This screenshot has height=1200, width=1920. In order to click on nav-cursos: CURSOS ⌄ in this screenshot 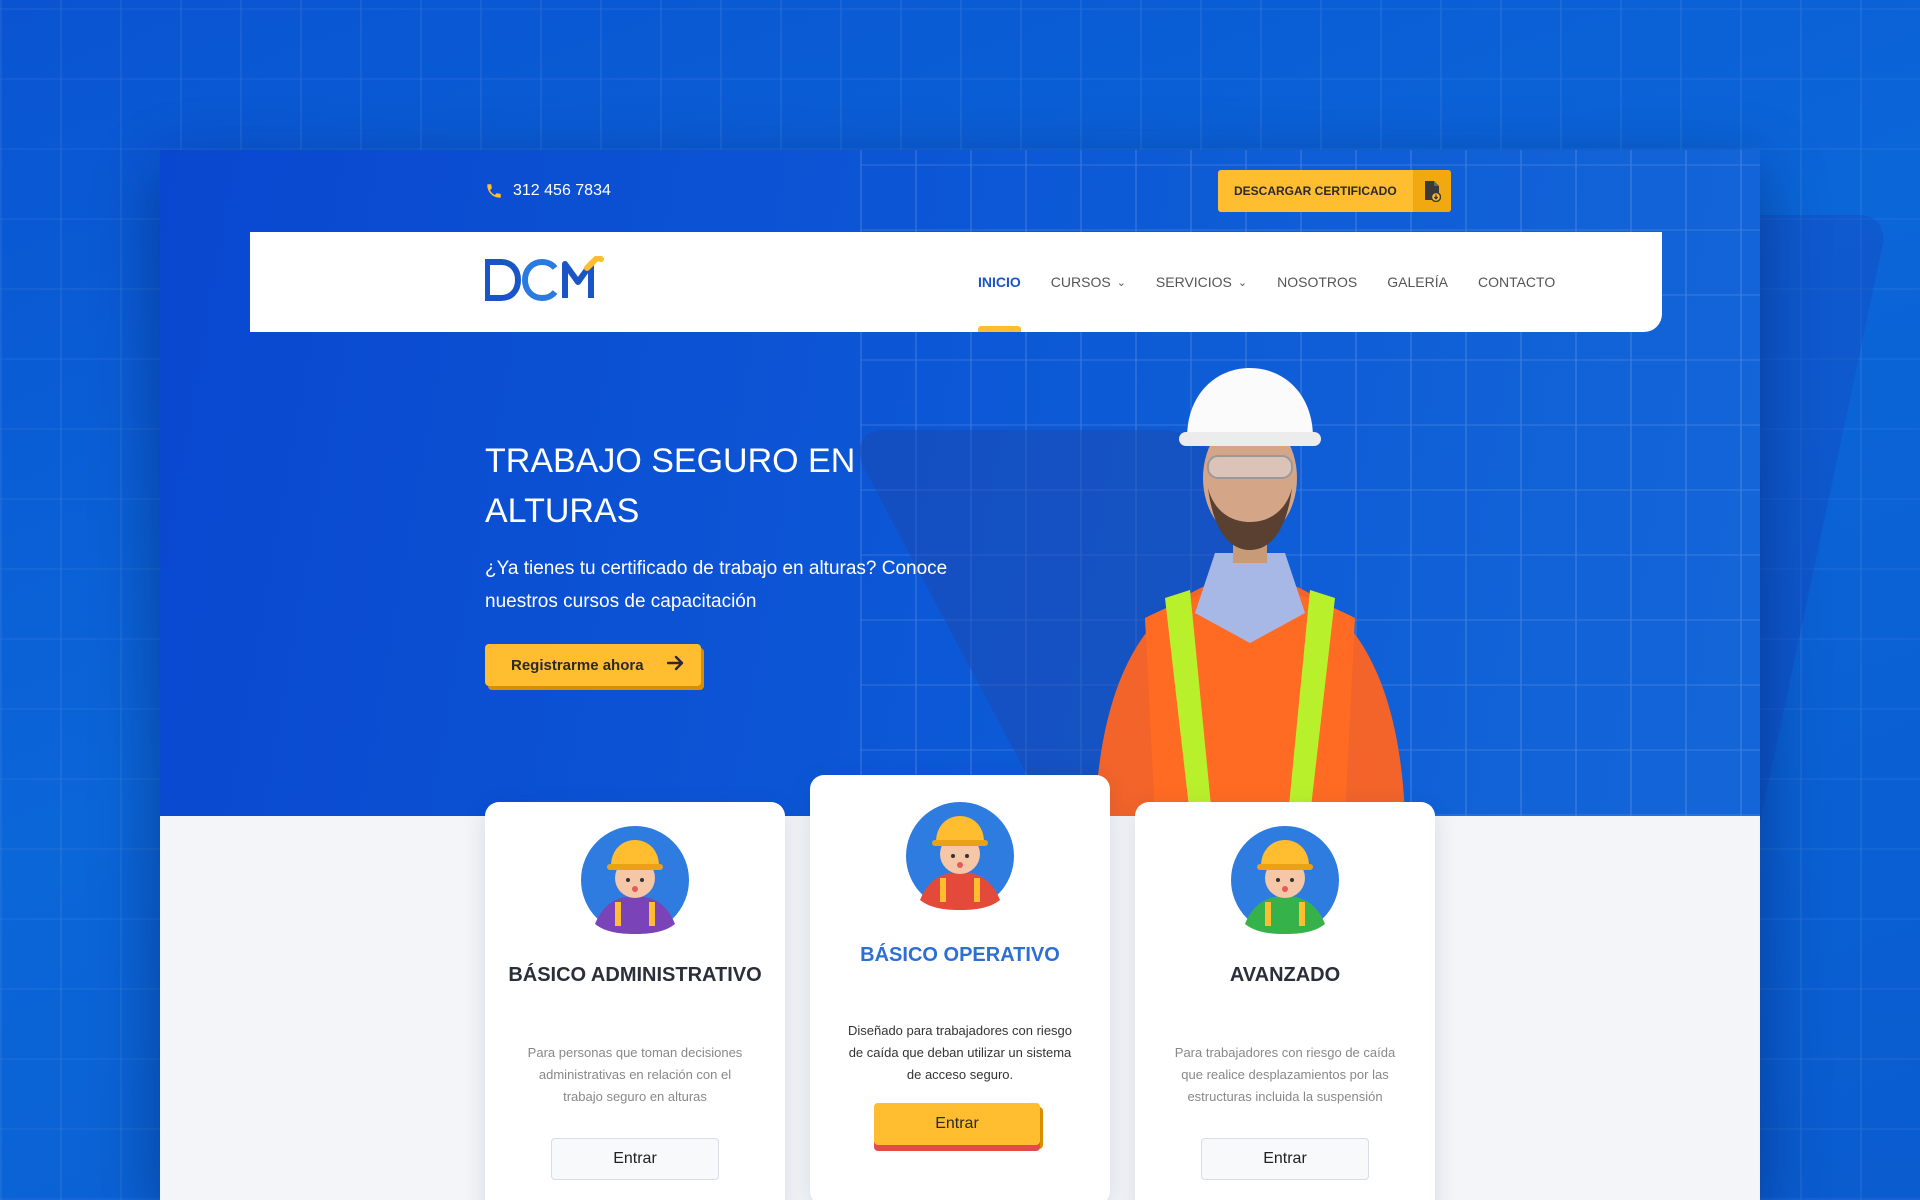, I will do `click(1088, 282)`.